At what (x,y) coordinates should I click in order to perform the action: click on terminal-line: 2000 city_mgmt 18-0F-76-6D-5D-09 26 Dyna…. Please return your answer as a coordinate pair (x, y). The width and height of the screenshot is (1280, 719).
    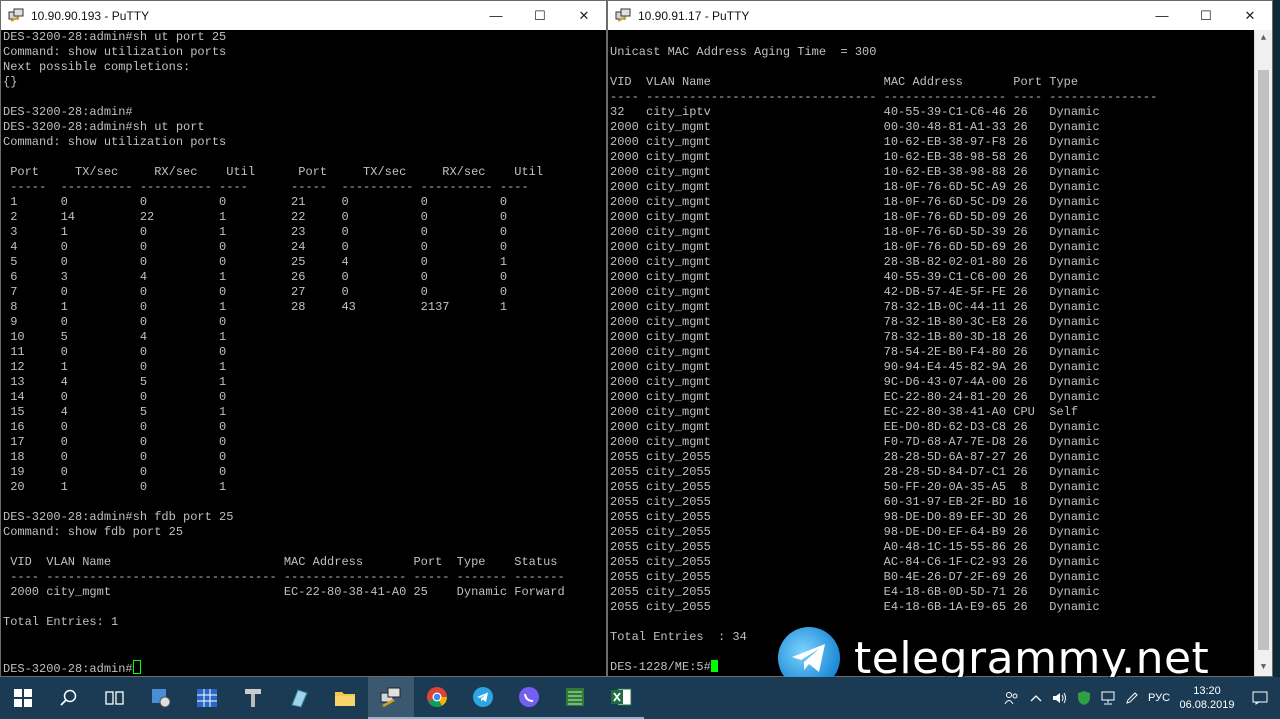
    Looking at the image, I should click on (941, 217).